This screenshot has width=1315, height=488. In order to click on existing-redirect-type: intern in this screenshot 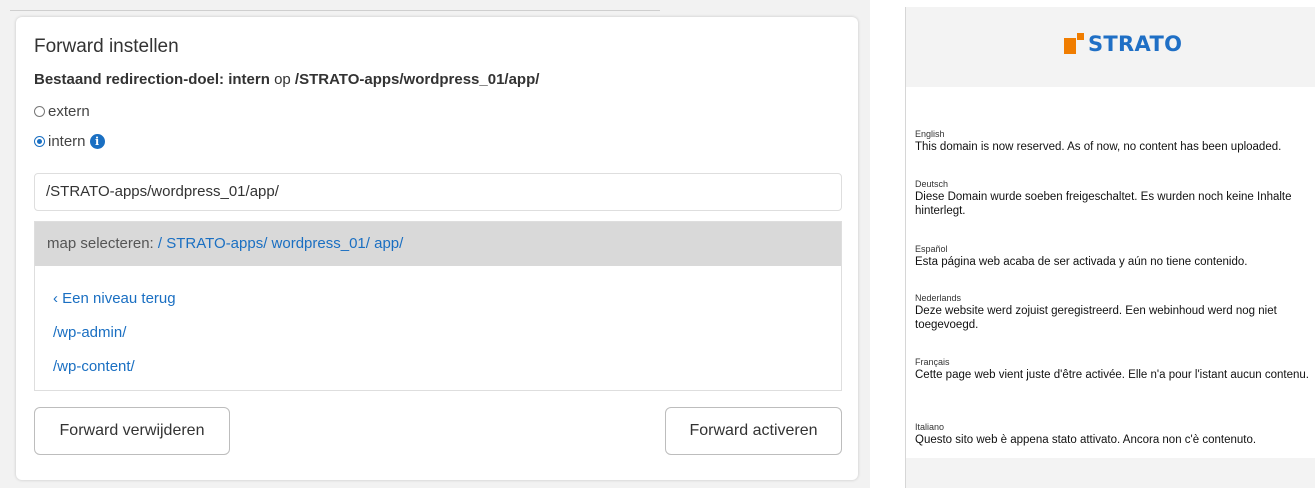, I will do `click(249, 79)`.